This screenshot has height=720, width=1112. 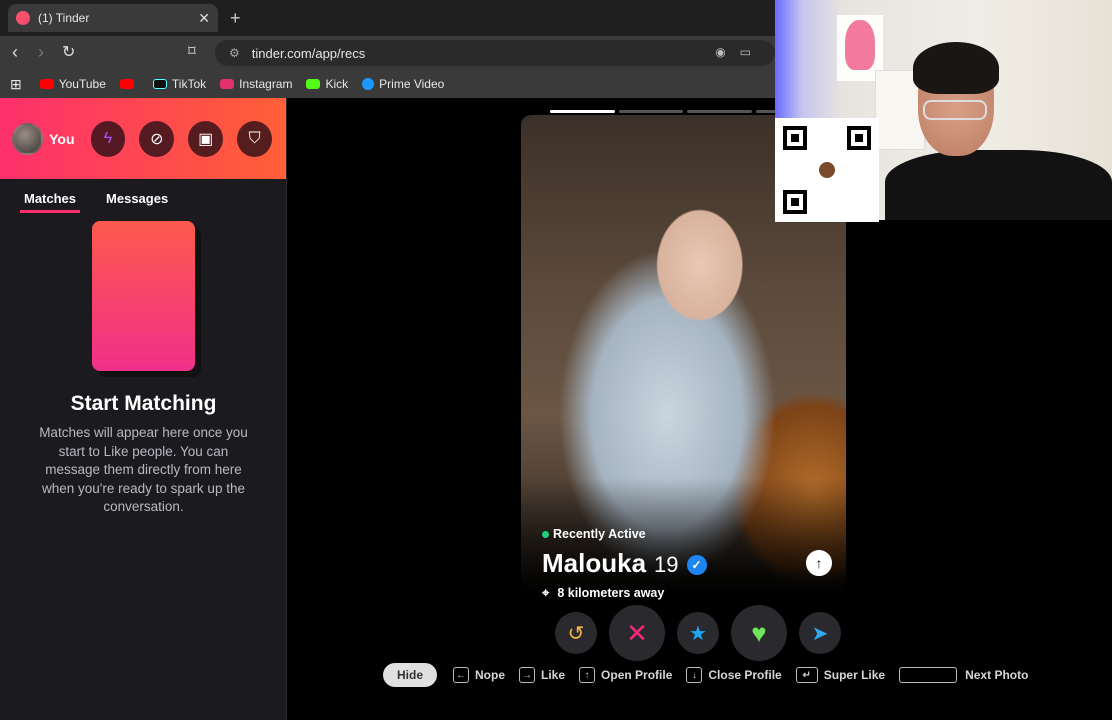 What do you see at coordinates (143, 403) in the screenshot?
I see `empty-state-title: Start Matching` at bounding box center [143, 403].